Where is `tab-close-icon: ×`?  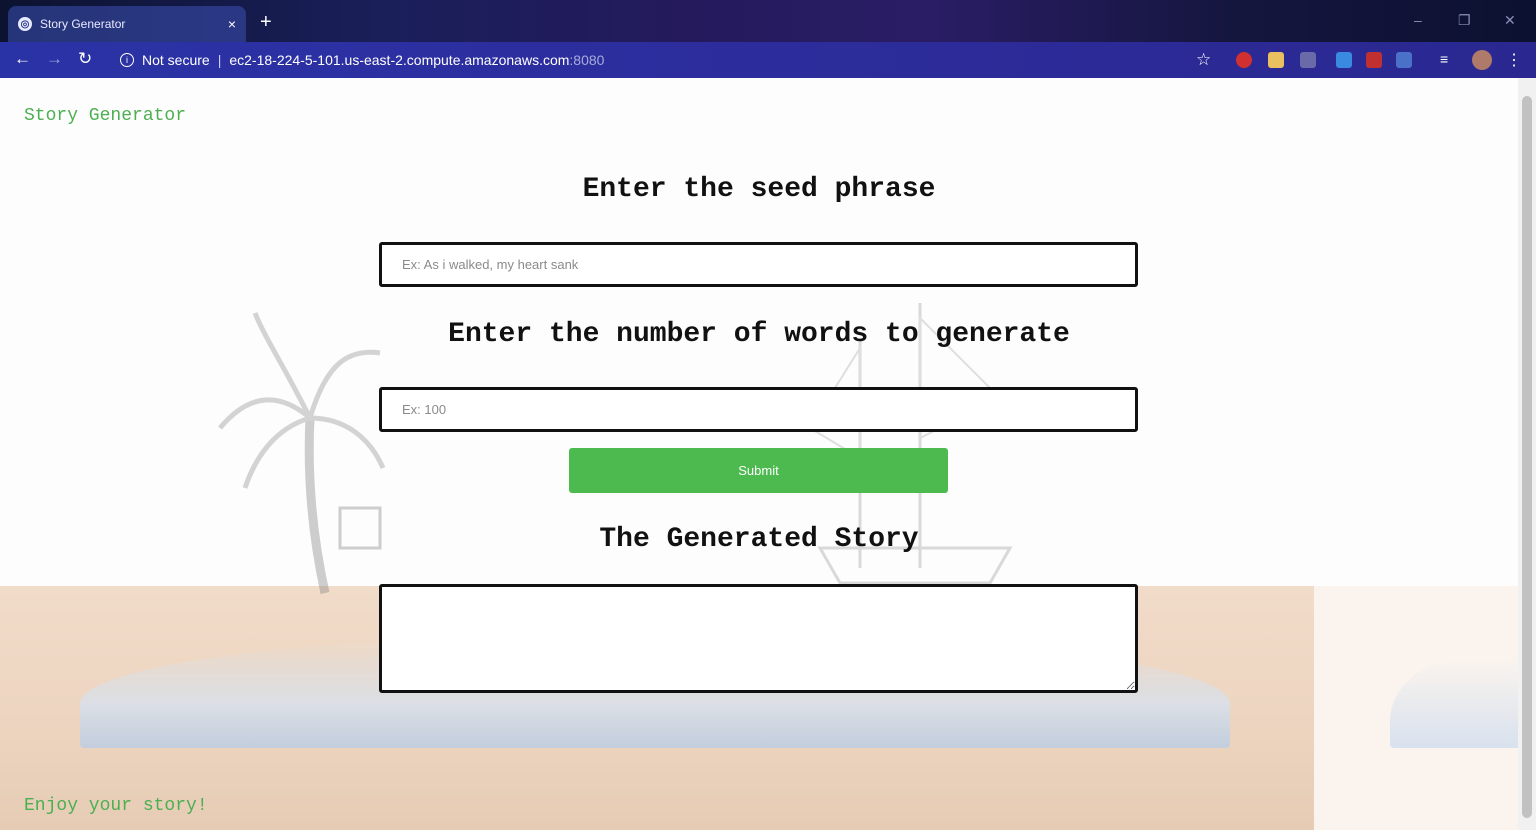
tab-close-icon: × is located at coordinates (232, 24).